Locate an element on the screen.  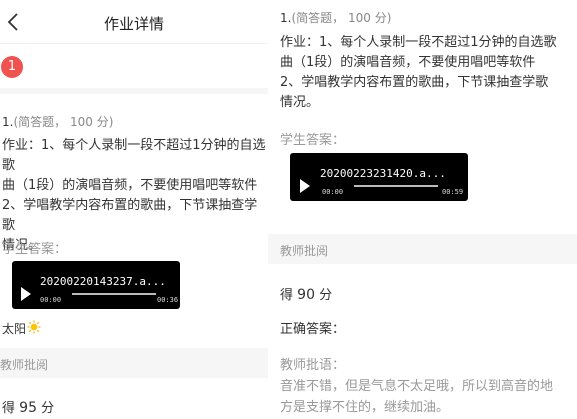
score: 得 95 分 is located at coordinates (28, 406).